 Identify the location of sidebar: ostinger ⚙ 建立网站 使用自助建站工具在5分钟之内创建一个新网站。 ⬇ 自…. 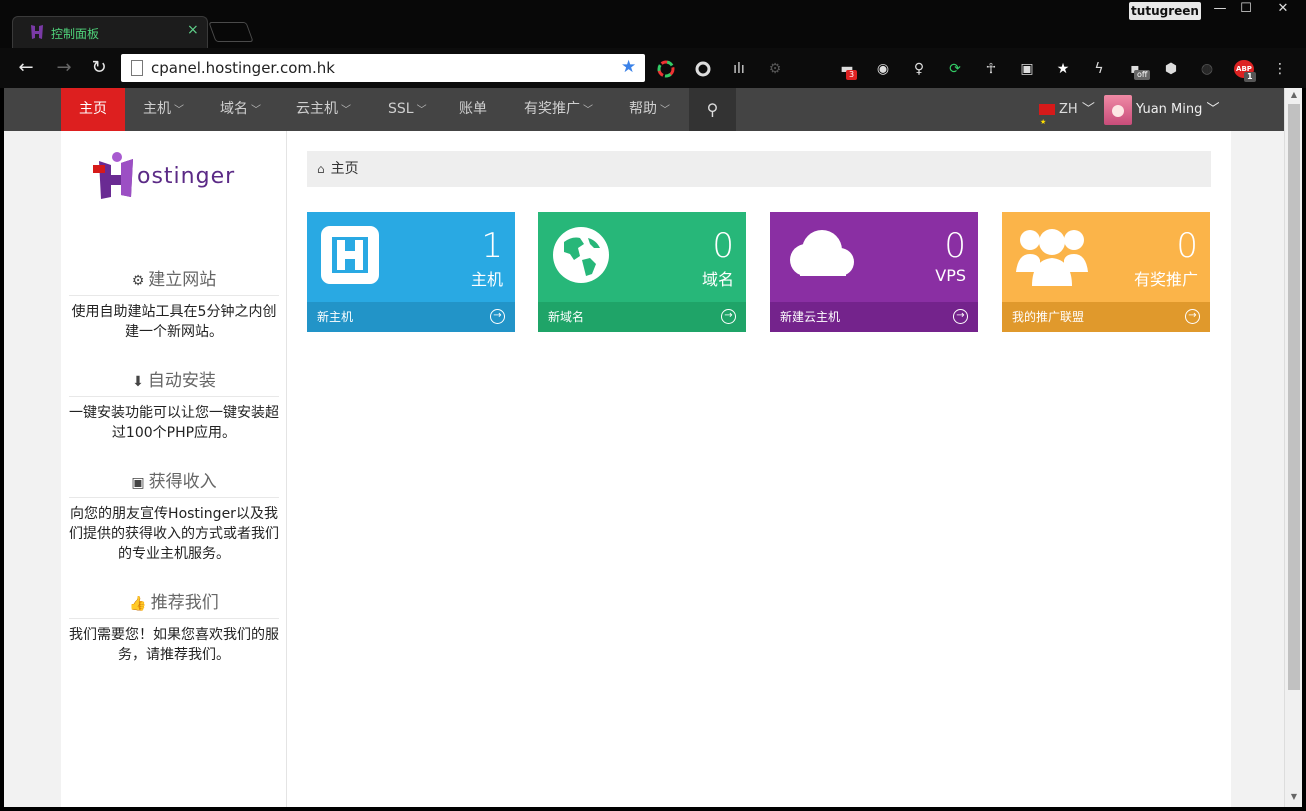
(174, 469).